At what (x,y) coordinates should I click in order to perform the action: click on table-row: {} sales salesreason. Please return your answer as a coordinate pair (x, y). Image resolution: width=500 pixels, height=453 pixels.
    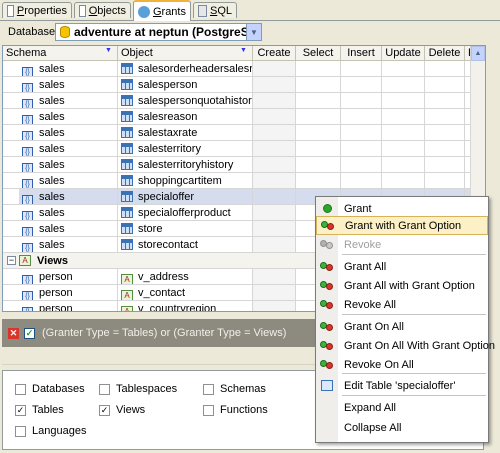
    Looking at the image, I should click on (244, 117).